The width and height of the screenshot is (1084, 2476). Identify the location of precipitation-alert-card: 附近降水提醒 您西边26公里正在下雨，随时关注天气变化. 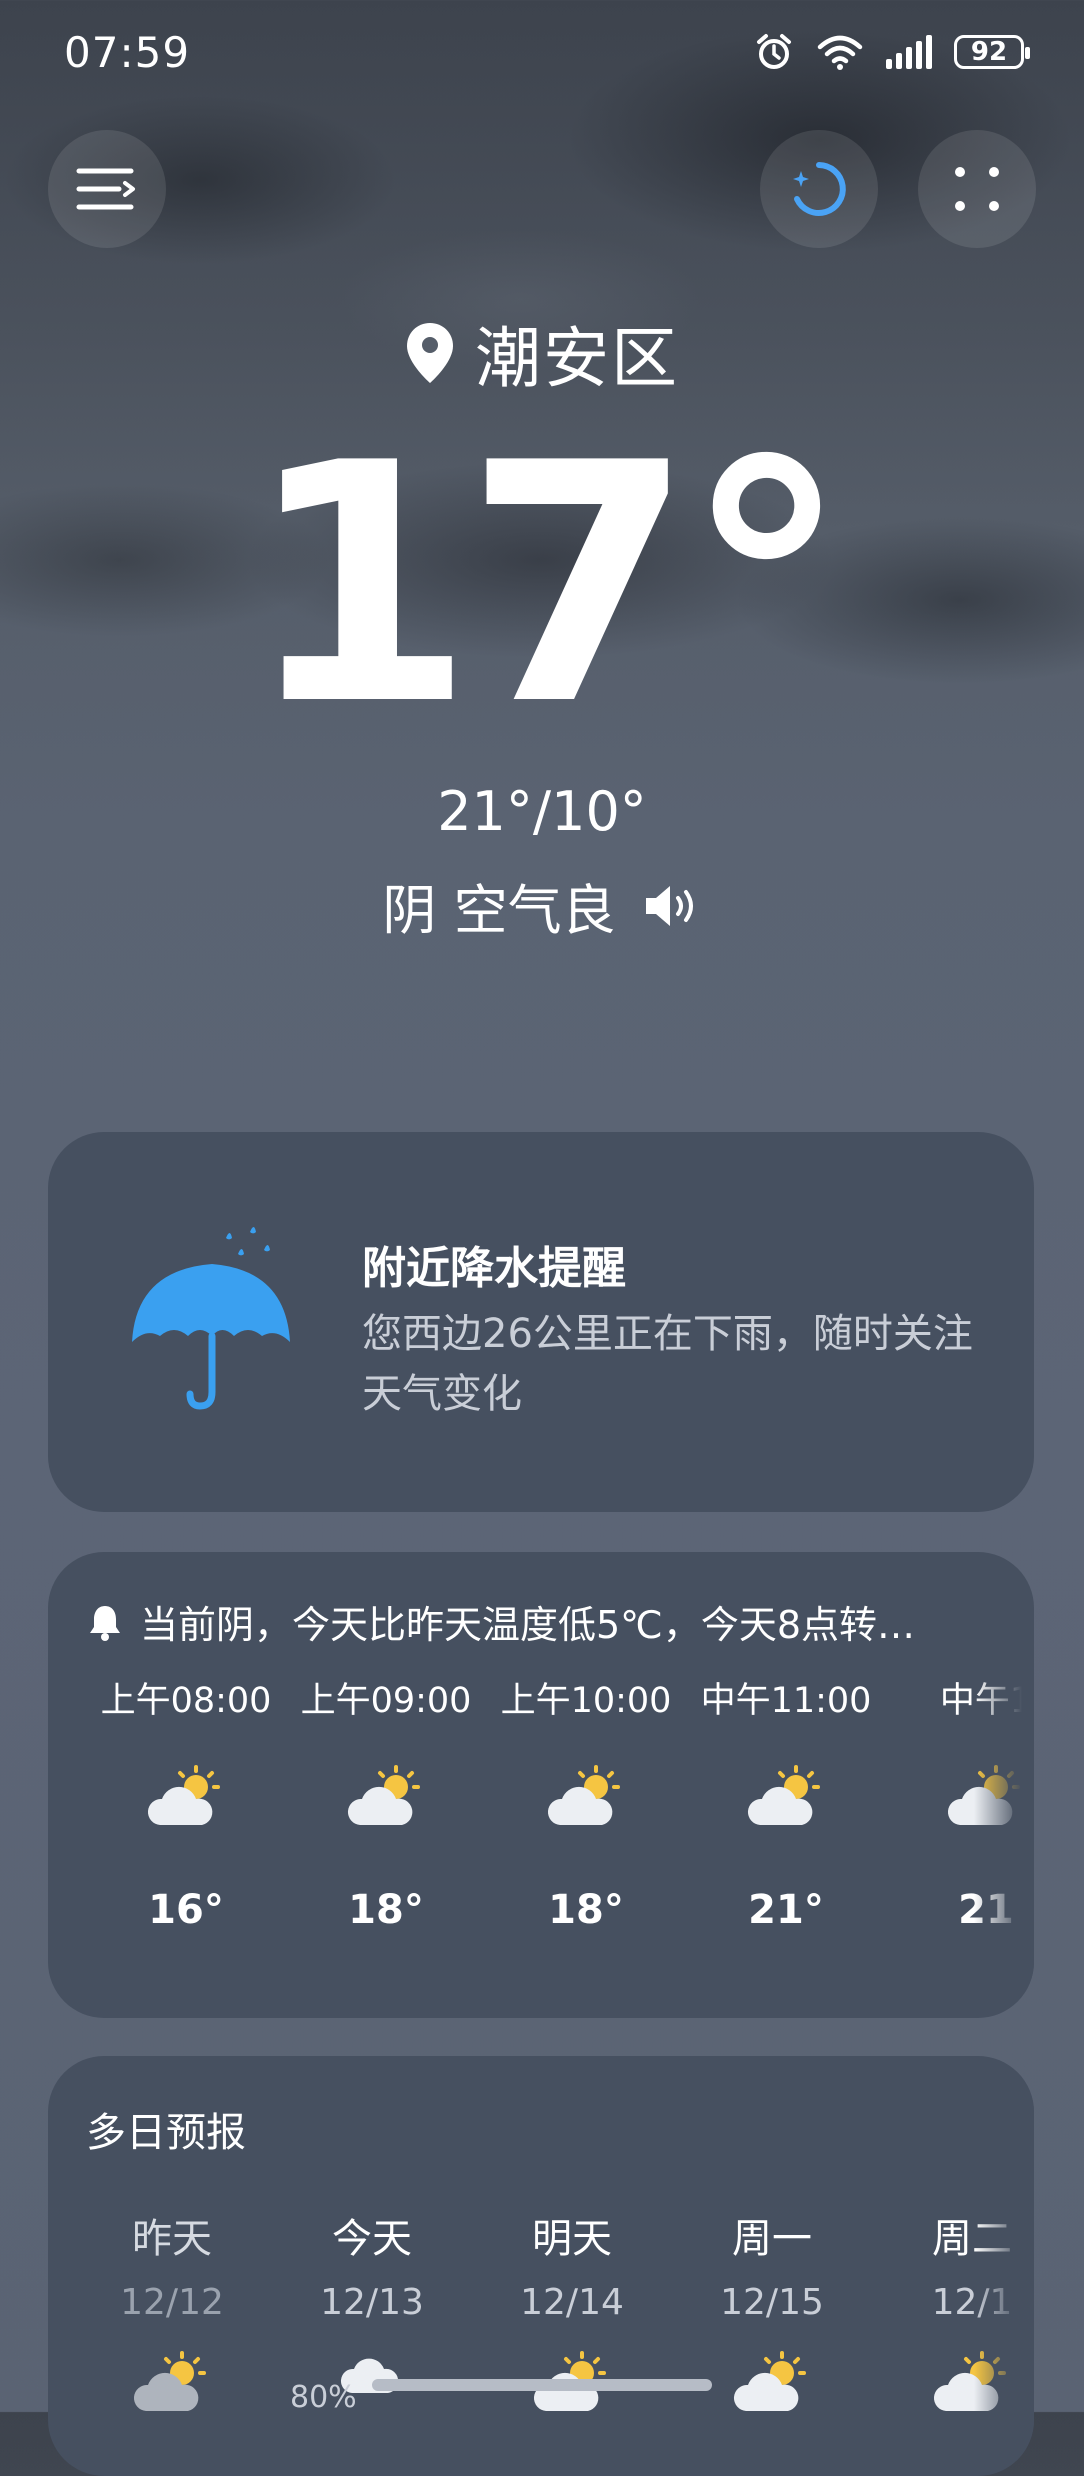
(541, 1322).